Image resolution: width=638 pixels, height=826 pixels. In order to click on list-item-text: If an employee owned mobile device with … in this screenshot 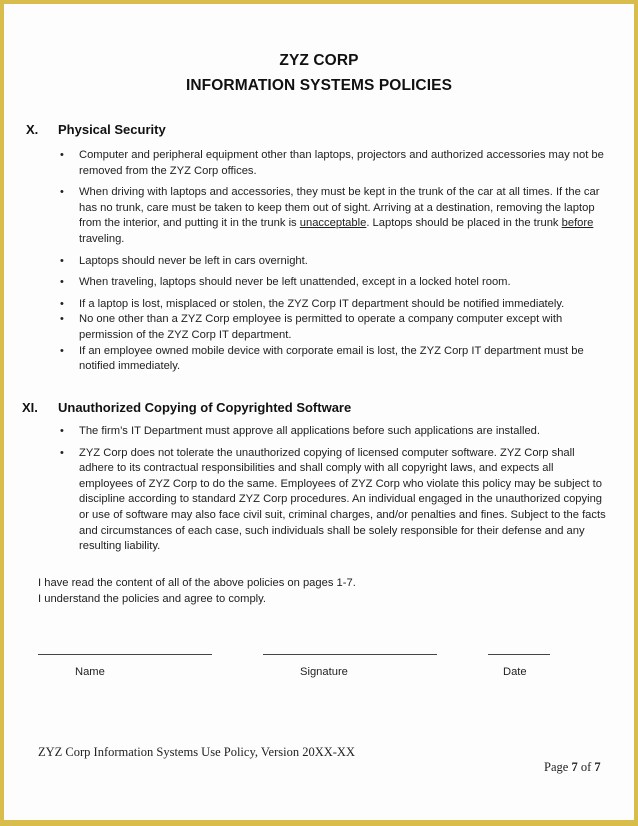, I will do `click(331, 358)`.